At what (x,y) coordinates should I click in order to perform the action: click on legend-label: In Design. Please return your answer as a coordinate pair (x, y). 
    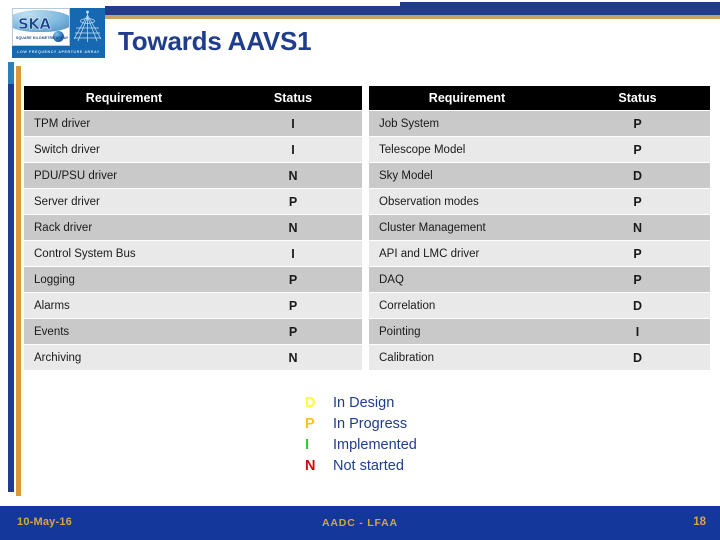
    Looking at the image, I should click on (364, 403).